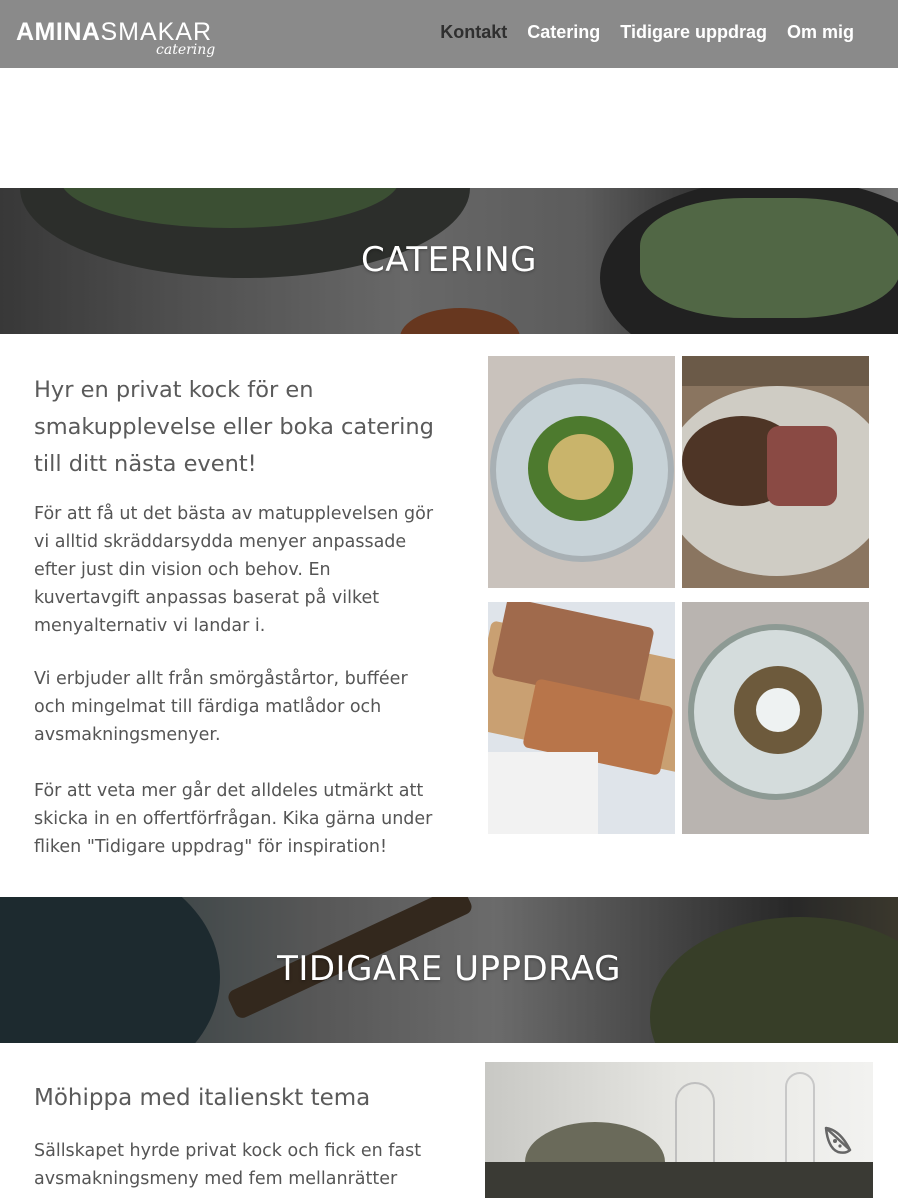 This screenshot has width=898, height=1198. I want to click on main-nav: Kontakt Catering Tidigare uppdrag Om mig, so click(647, 32).